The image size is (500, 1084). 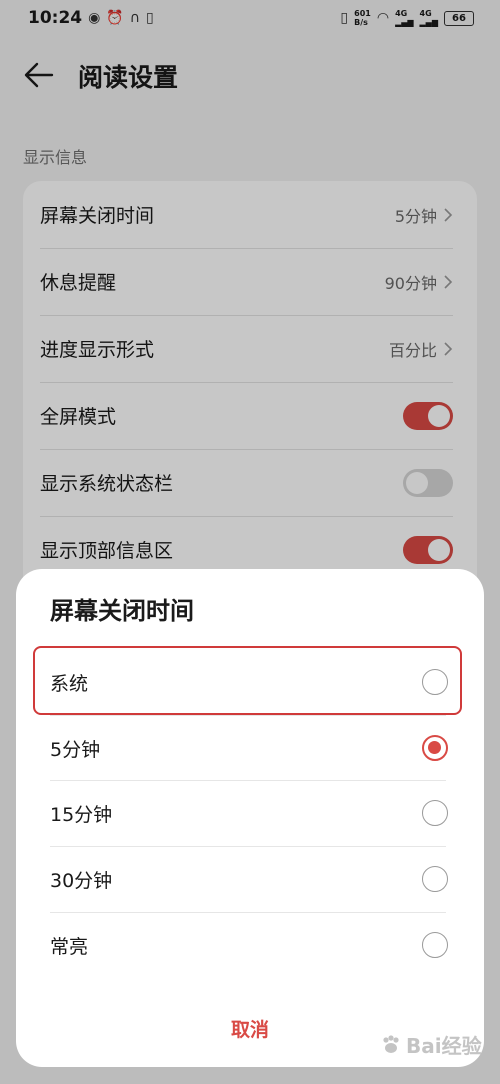 What do you see at coordinates (444, 1046) in the screenshot?
I see `watermark-text: Bai经验` at bounding box center [444, 1046].